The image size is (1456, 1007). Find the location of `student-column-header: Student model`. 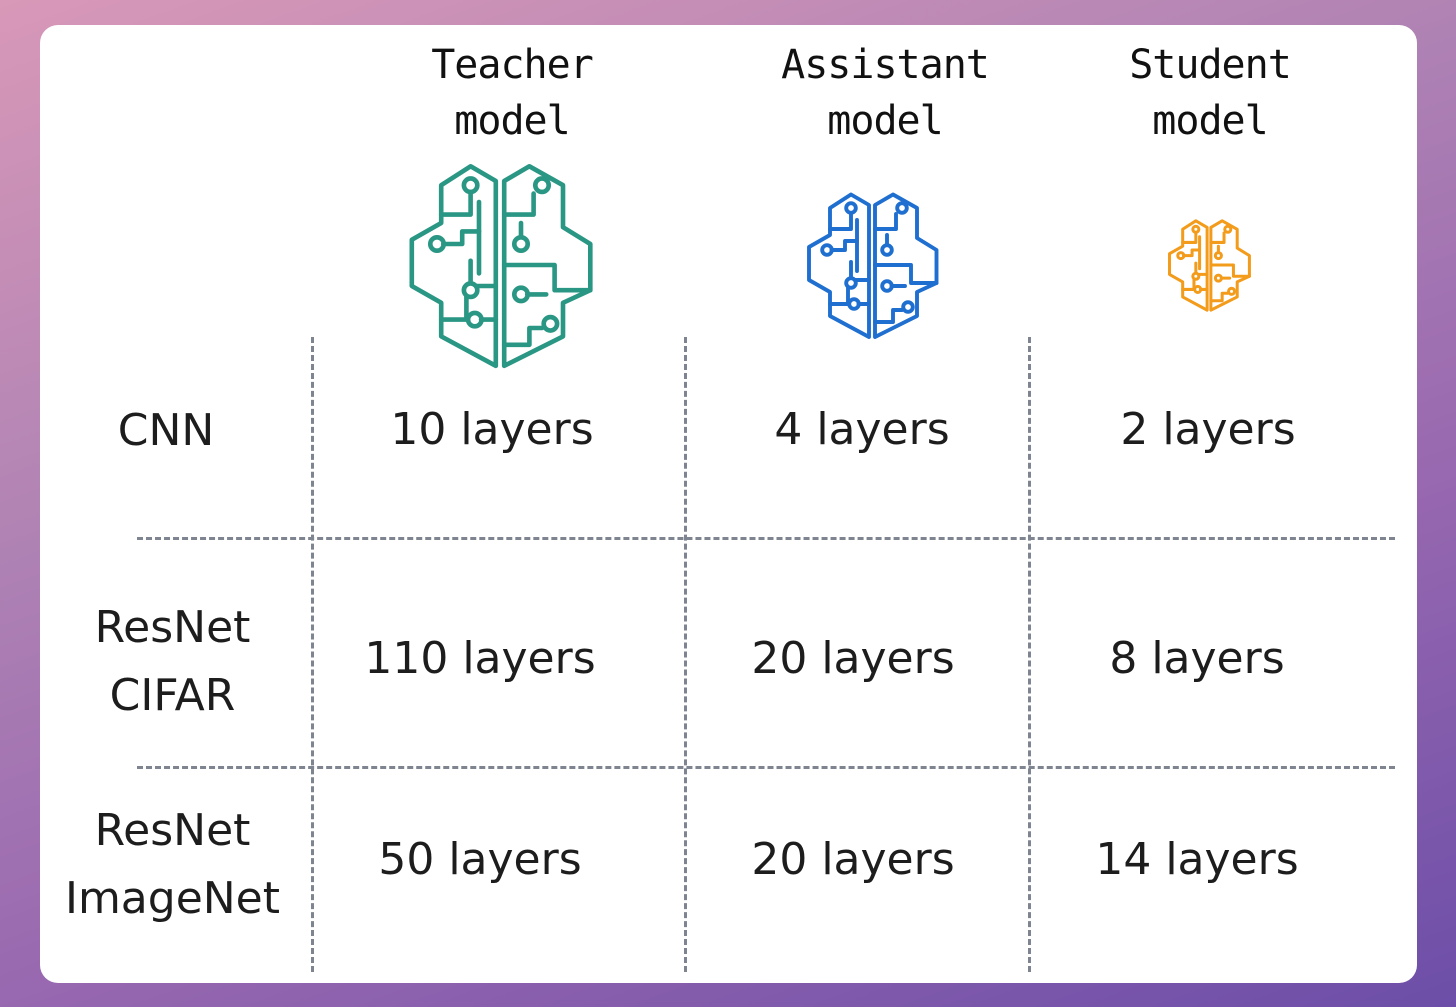

student-column-header: Student model is located at coordinates (1210, 93).